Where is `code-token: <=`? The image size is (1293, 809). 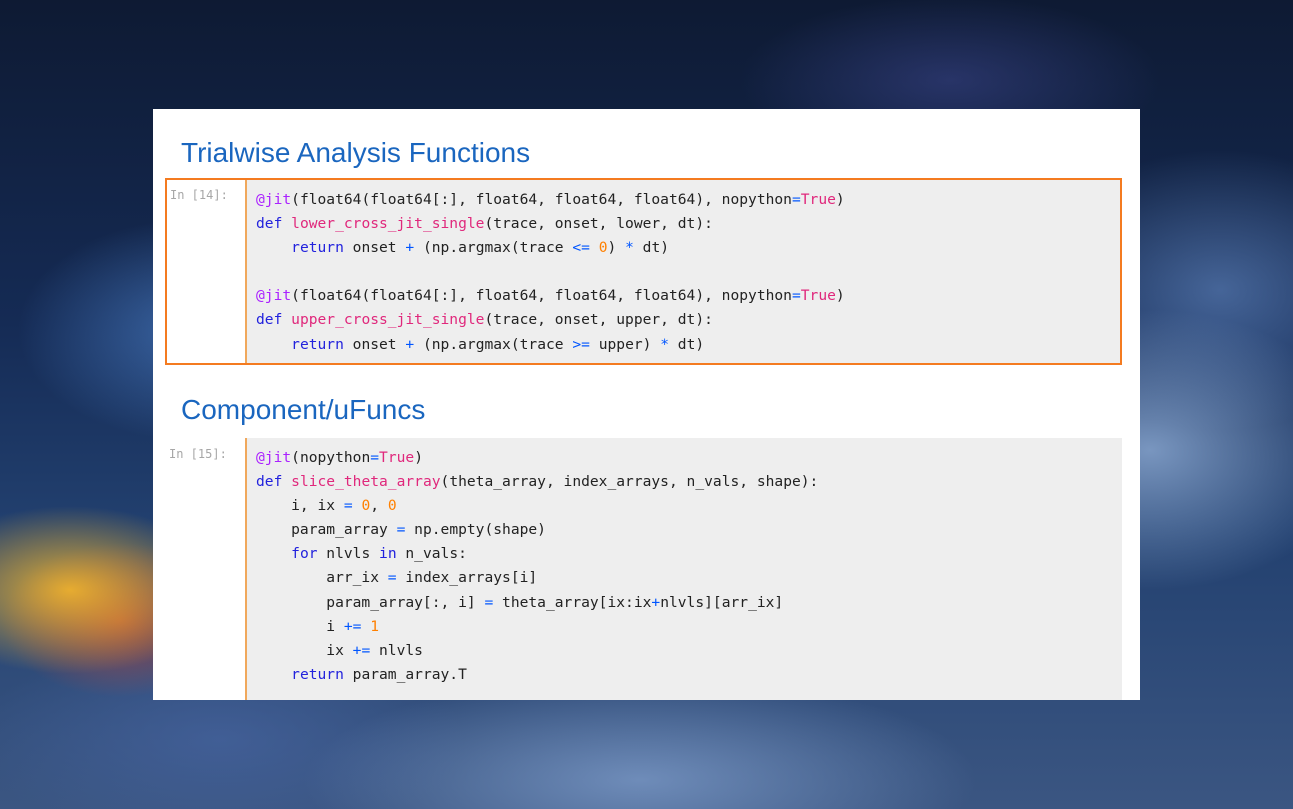 code-token: <= is located at coordinates (581, 248).